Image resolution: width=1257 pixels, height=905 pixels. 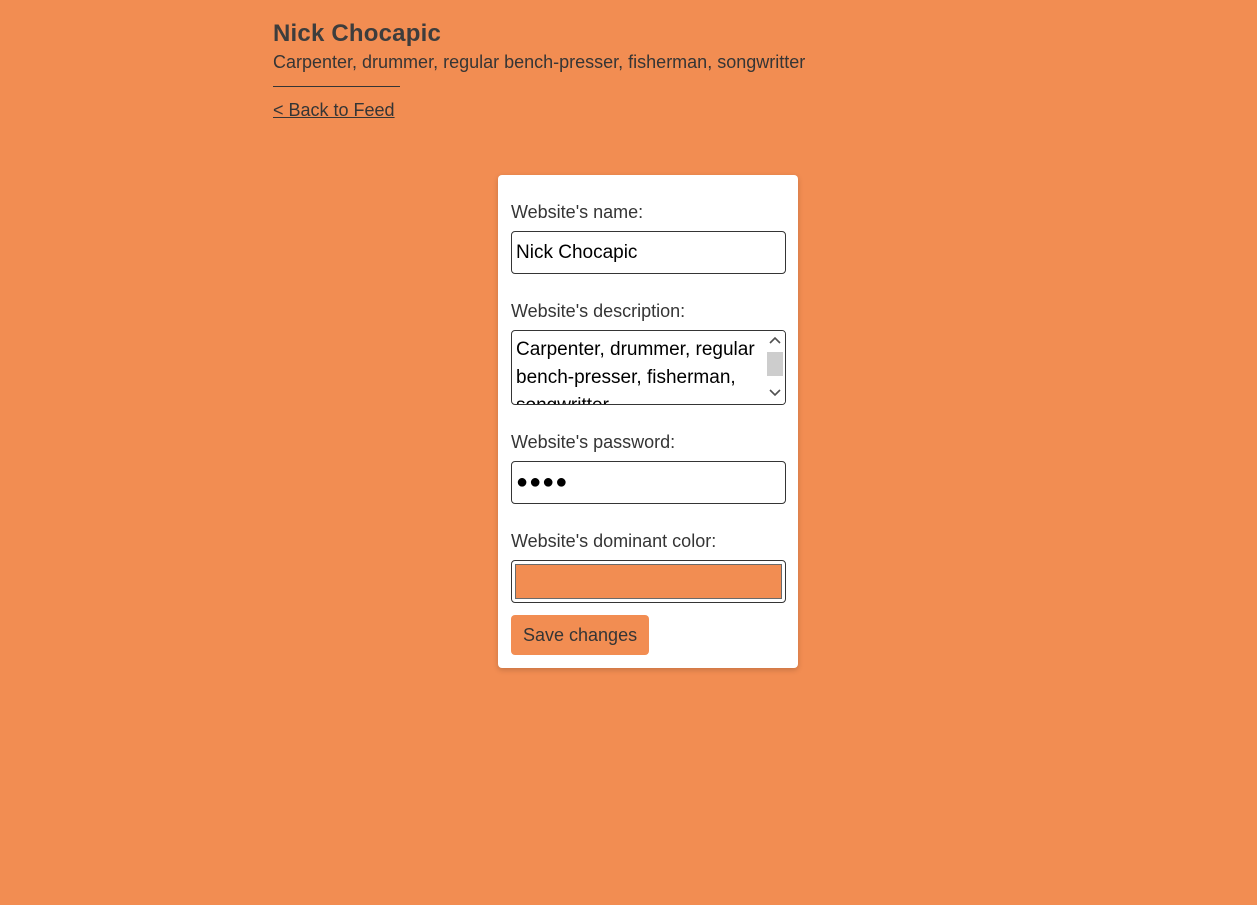 I want to click on header-divider, so click(x=336, y=86).